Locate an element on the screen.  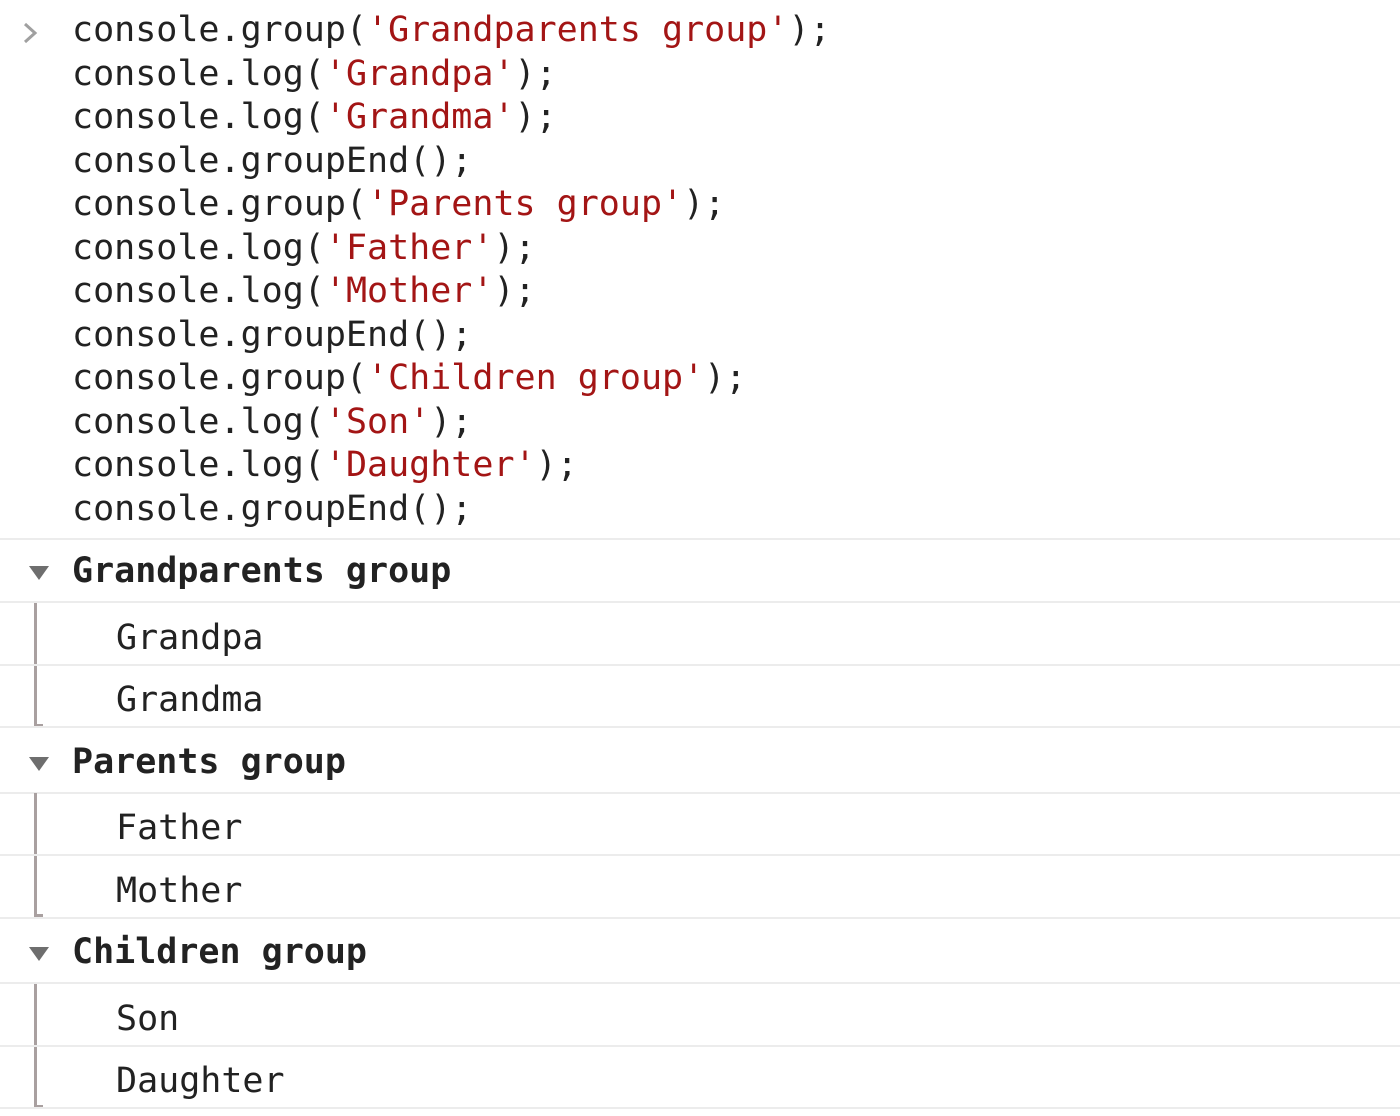
console-message: Mother is located at coordinates (700, 888).